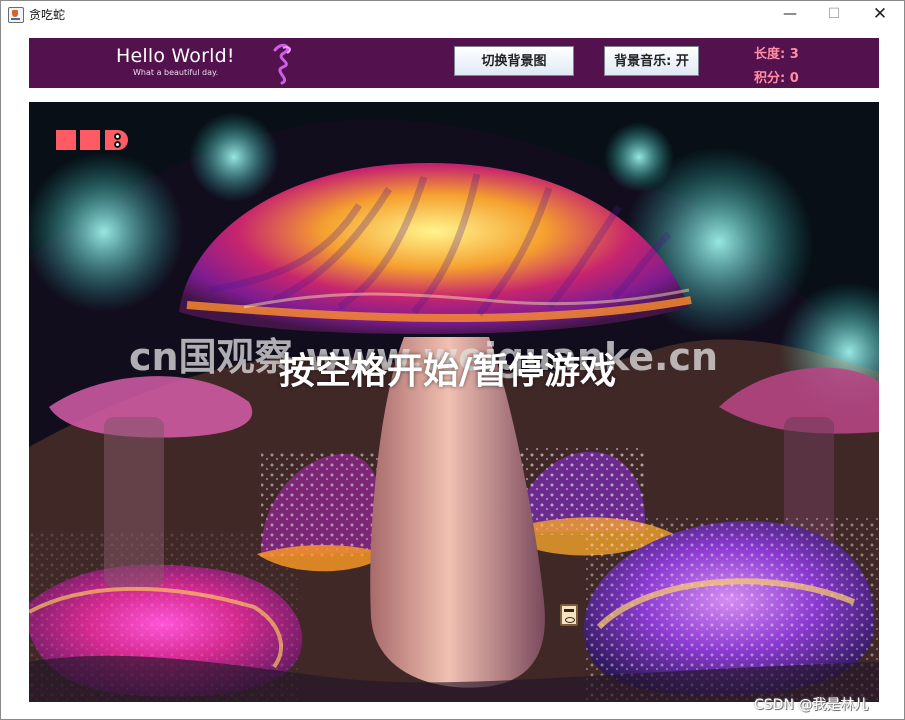 Image resolution: width=905 pixels, height=720 pixels. What do you see at coordinates (776, 78) in the screenshot?
I see `score-label: 积分: 0` at bounding box center [776, 78].